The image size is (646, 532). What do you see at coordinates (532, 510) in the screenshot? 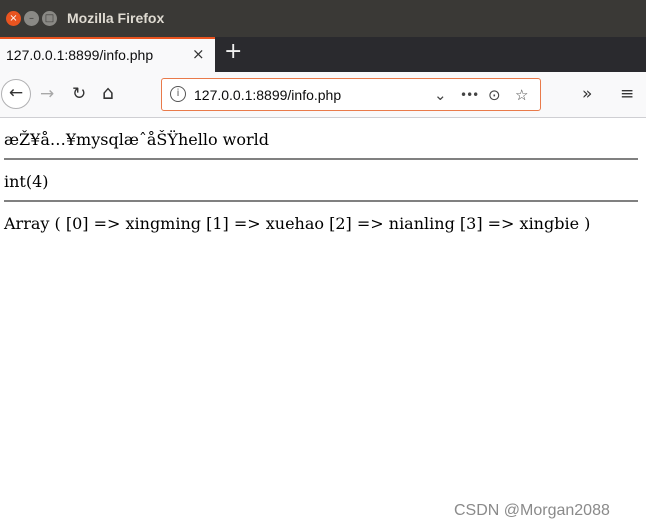
I see `watermark: CSDN @Morgan2088` at bounding box center [532, 510].